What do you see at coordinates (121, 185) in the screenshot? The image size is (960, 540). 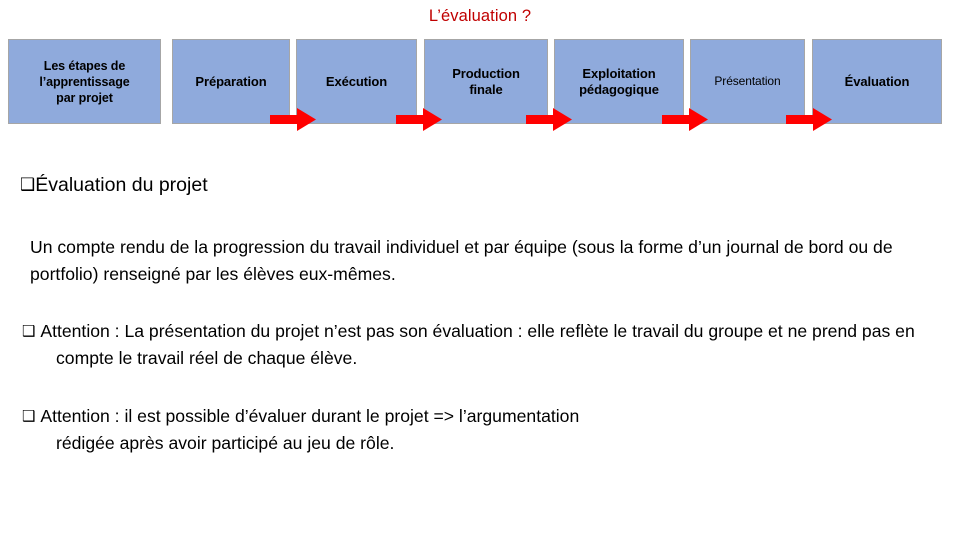 I see `section-heading-text: Évaluation du projet` at bounding box center [121, 185].